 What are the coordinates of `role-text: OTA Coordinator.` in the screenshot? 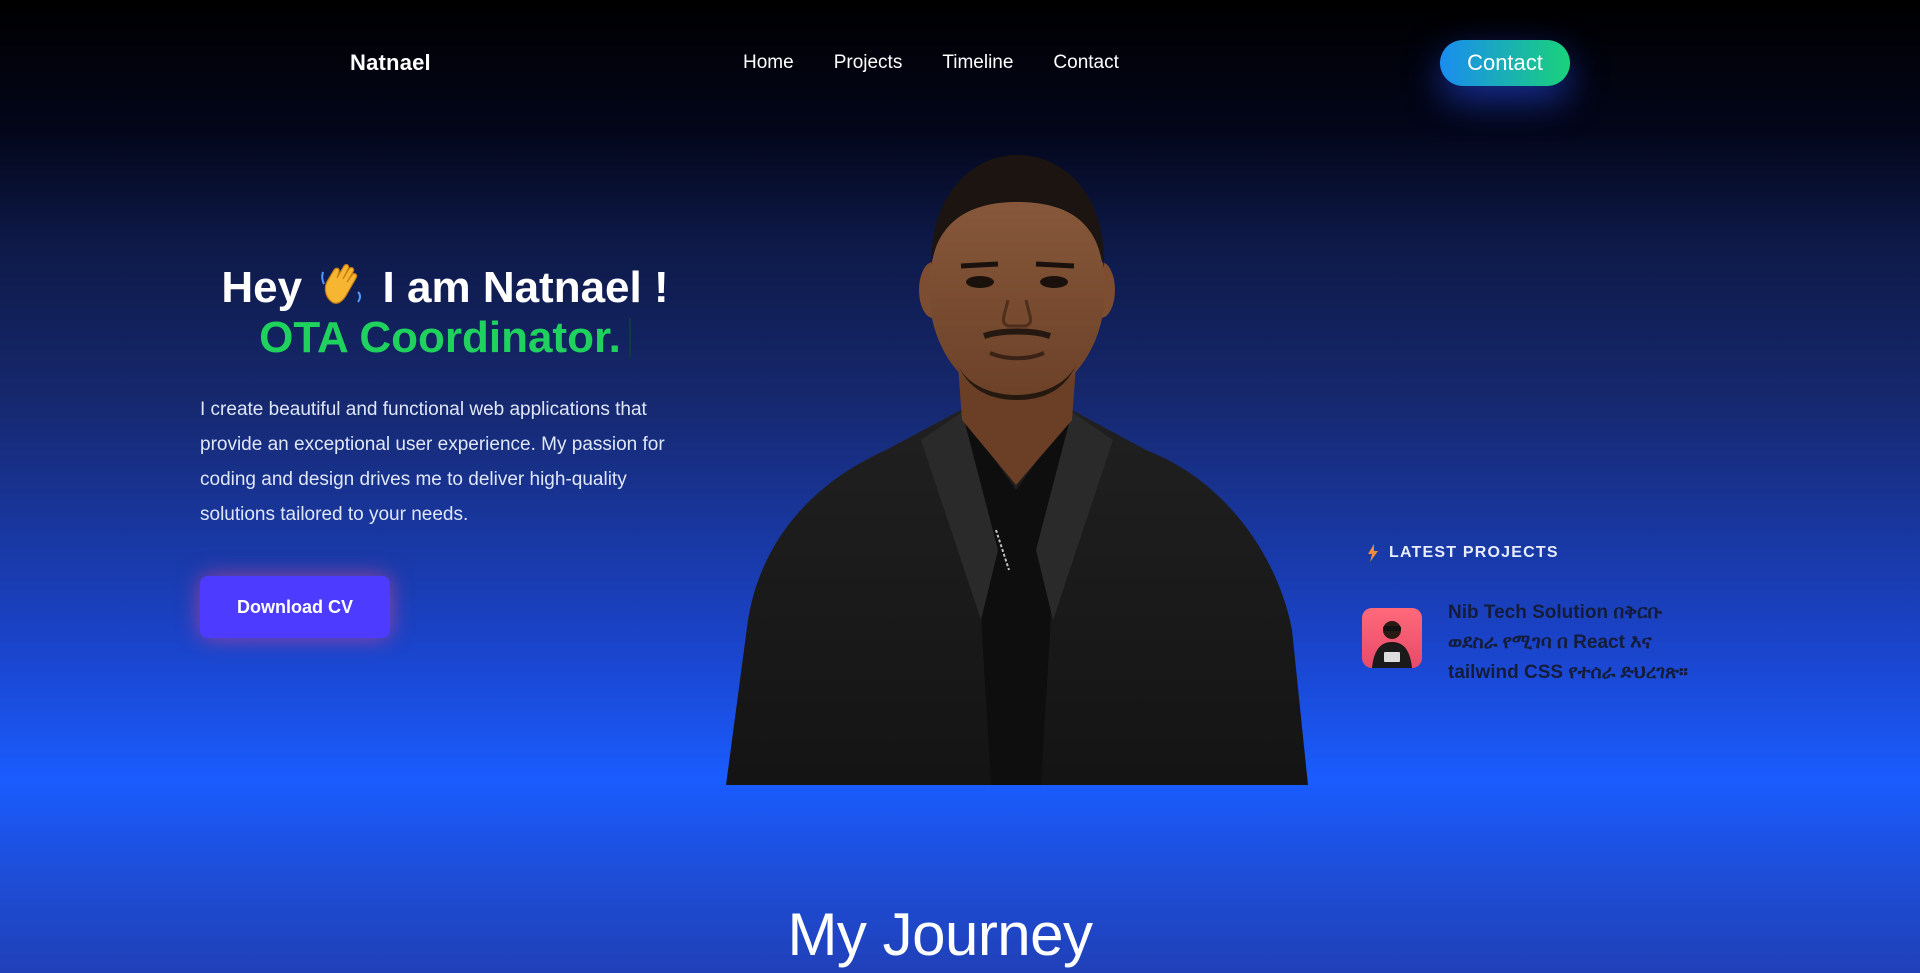 It's located at (440, 337).